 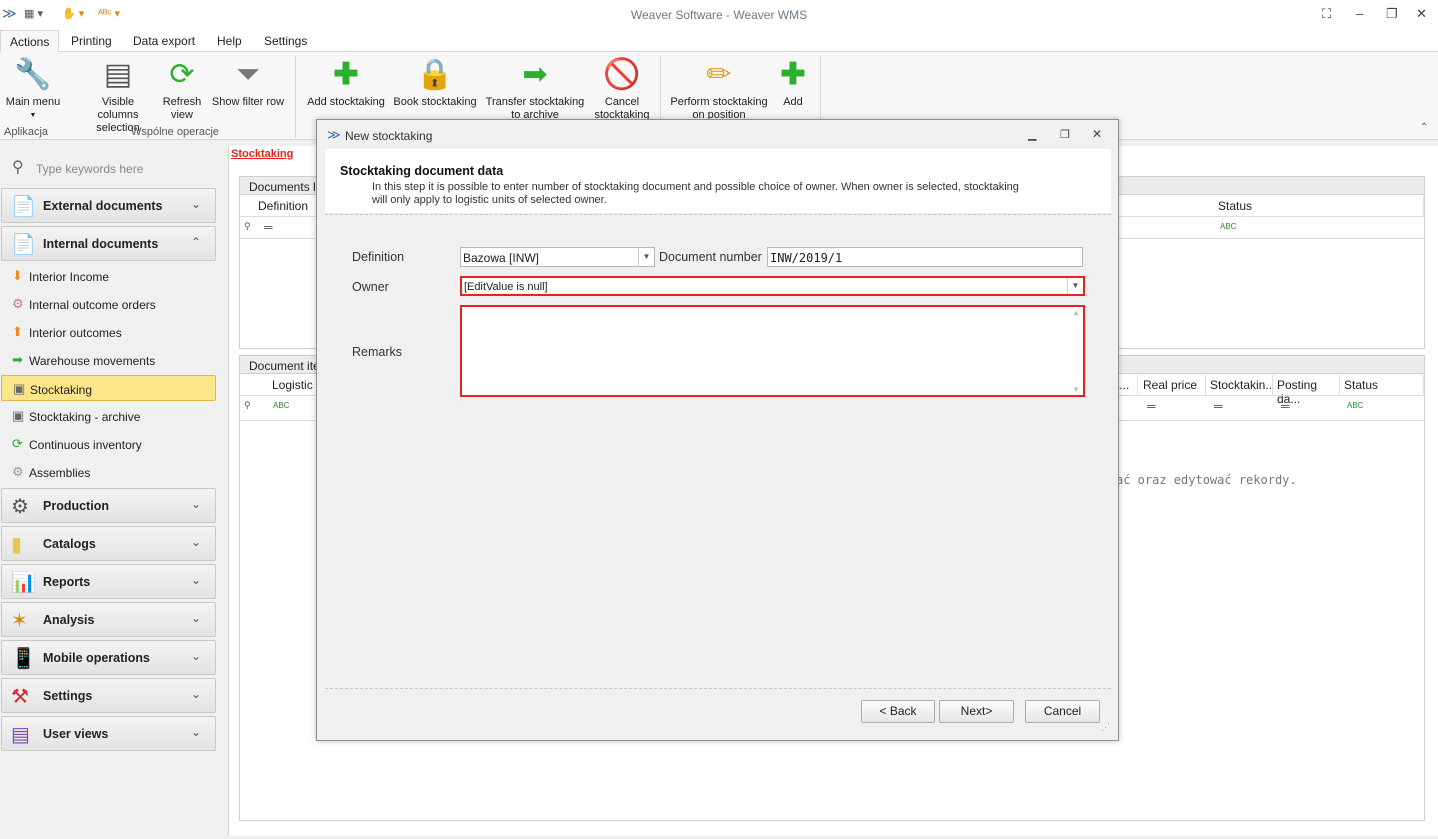 What do you see at coordinates (285, 41) in the screenshot?
I see `tab-settings: Settings` at bounding box center [285, 41].